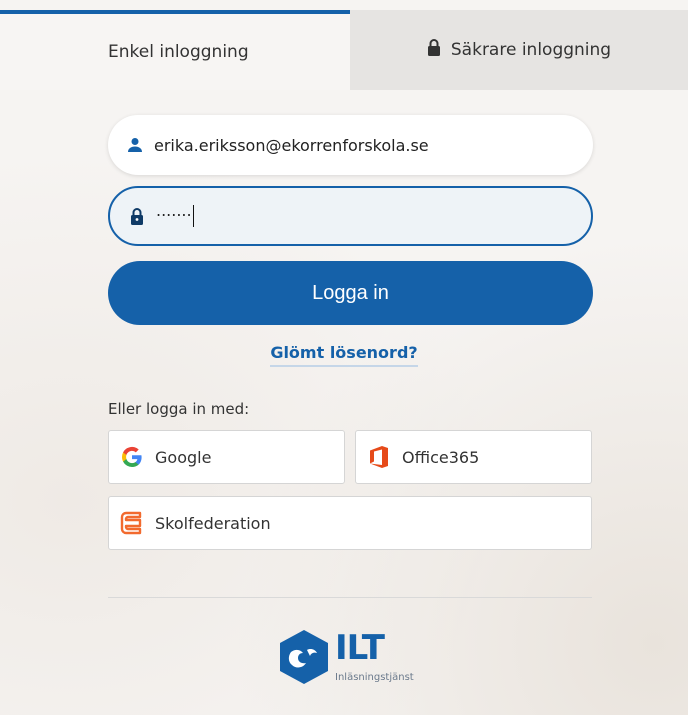 This screenshot has height=715, width=688. Describe the element at coordinates (179, 409) in the screenshot. I see `alt-login-heading: Eller logga in med:` at that location.